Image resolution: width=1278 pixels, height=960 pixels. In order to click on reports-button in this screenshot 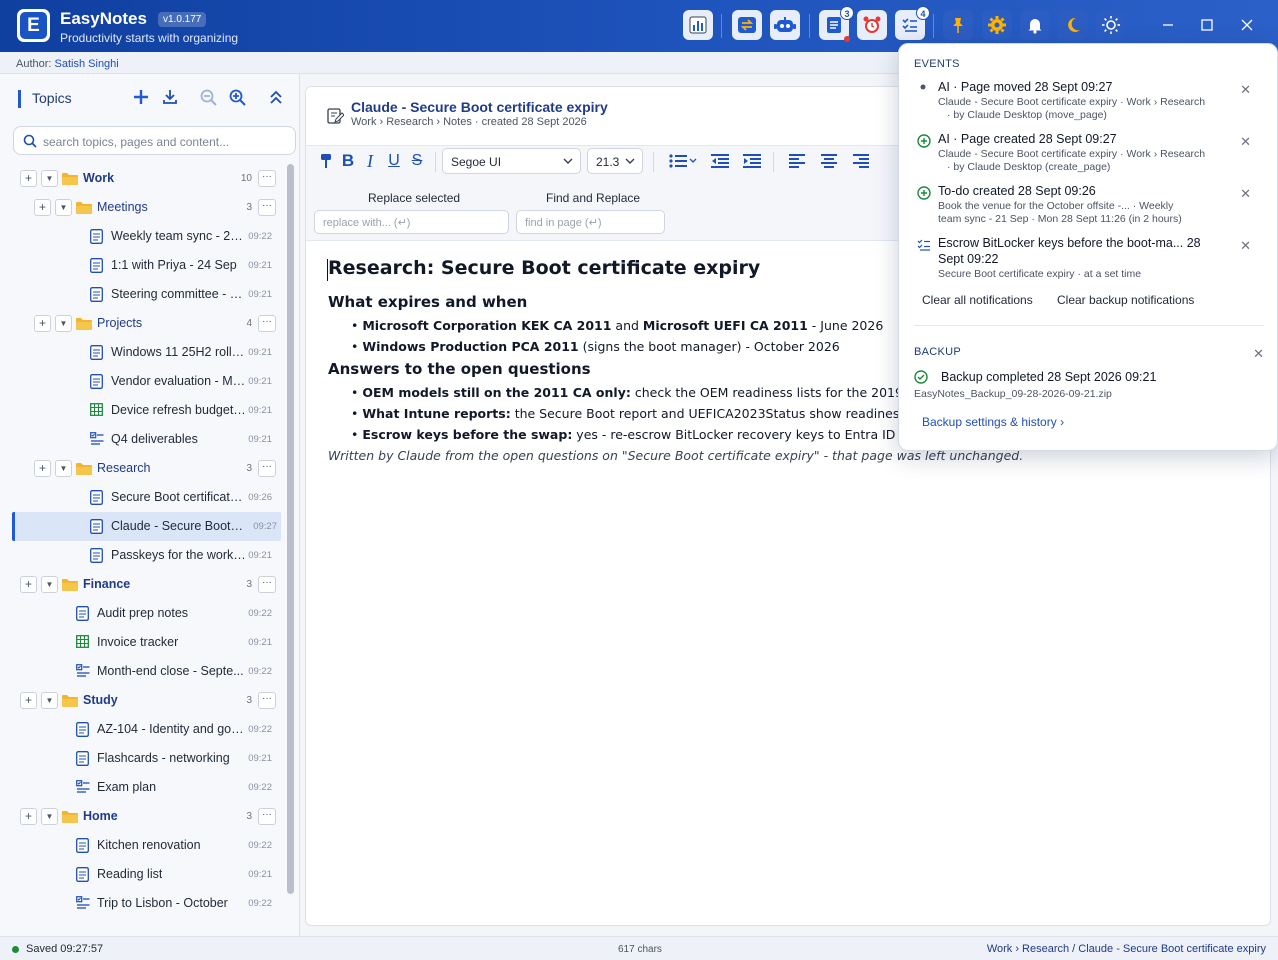, I will do `click(698, 25)`.